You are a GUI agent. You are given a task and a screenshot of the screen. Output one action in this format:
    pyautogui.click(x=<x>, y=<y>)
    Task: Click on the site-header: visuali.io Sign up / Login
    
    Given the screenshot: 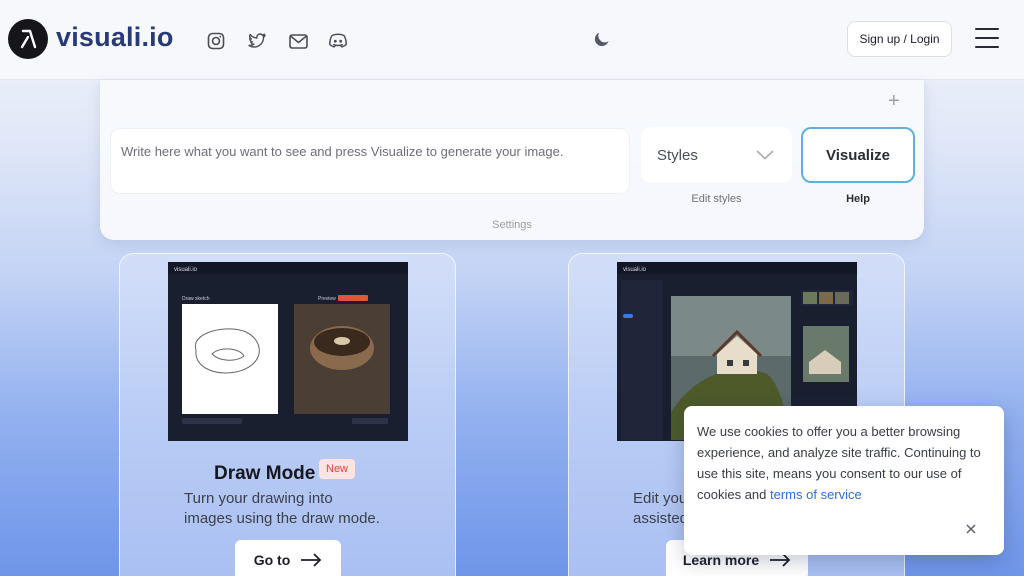 What is the action you would take?
    pyautogui.click(x=512, y=40)
    